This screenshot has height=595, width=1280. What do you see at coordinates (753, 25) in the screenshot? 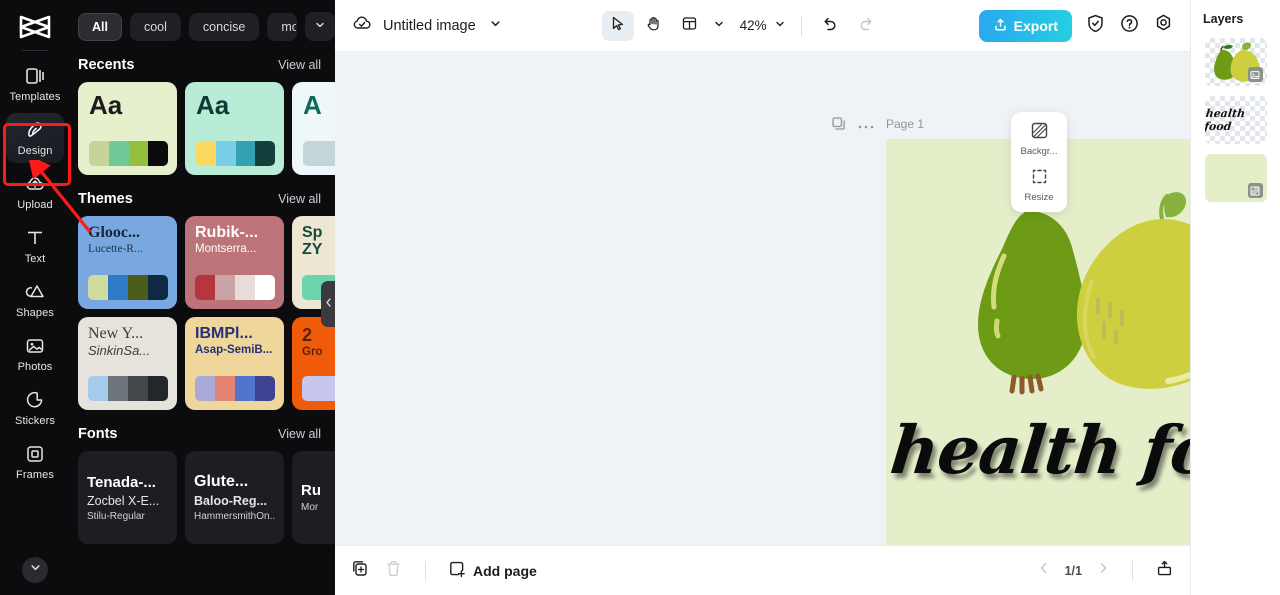
I see `zoom-level-value: 42%` at bounding box center [753, 25].